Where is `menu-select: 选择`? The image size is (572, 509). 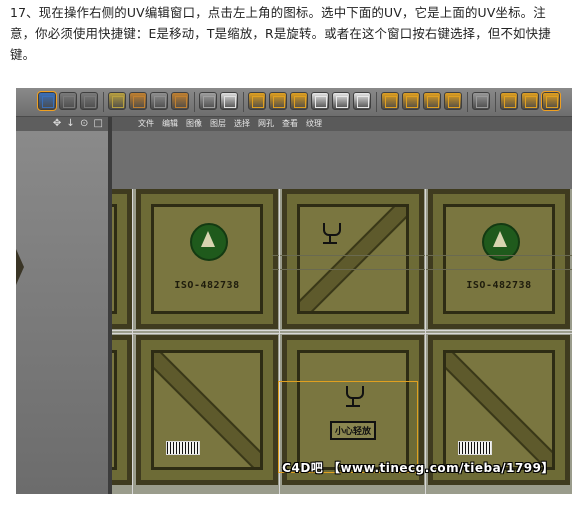 menu-select: 选择 is located at coordinates (242, 123).